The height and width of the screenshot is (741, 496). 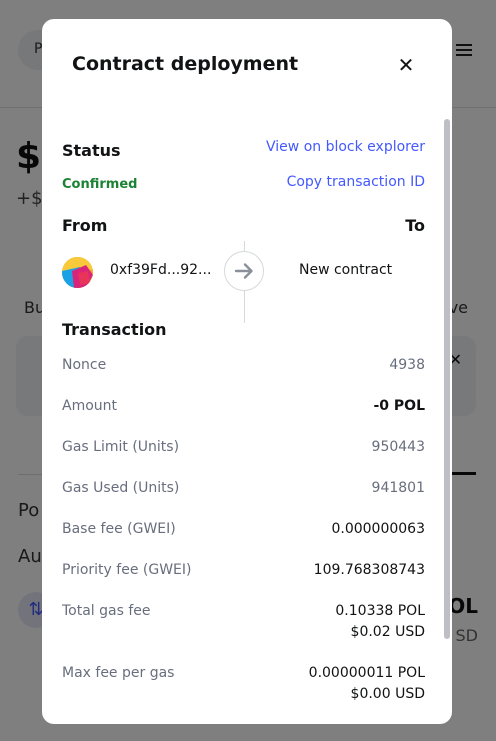 What do you see at coordinates (114, 329) in the screenshot?
I see `transaction-heading: Transaction` at bounding box center [114, 329].